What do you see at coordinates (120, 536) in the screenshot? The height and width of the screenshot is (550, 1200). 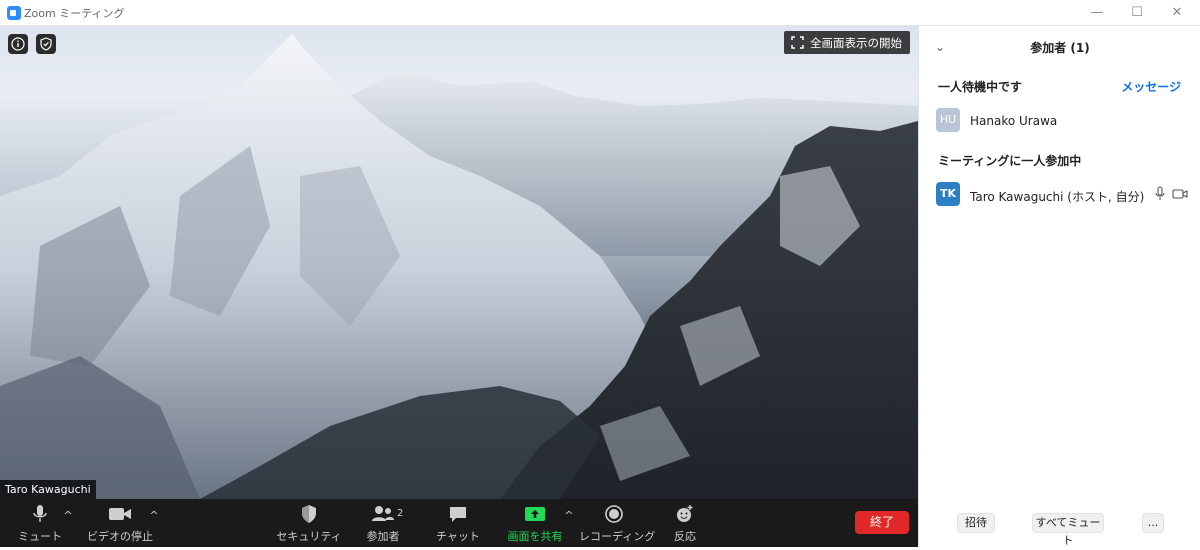 I see `stop-video-label: ビデオの停止` at bounding box center [120, 536].